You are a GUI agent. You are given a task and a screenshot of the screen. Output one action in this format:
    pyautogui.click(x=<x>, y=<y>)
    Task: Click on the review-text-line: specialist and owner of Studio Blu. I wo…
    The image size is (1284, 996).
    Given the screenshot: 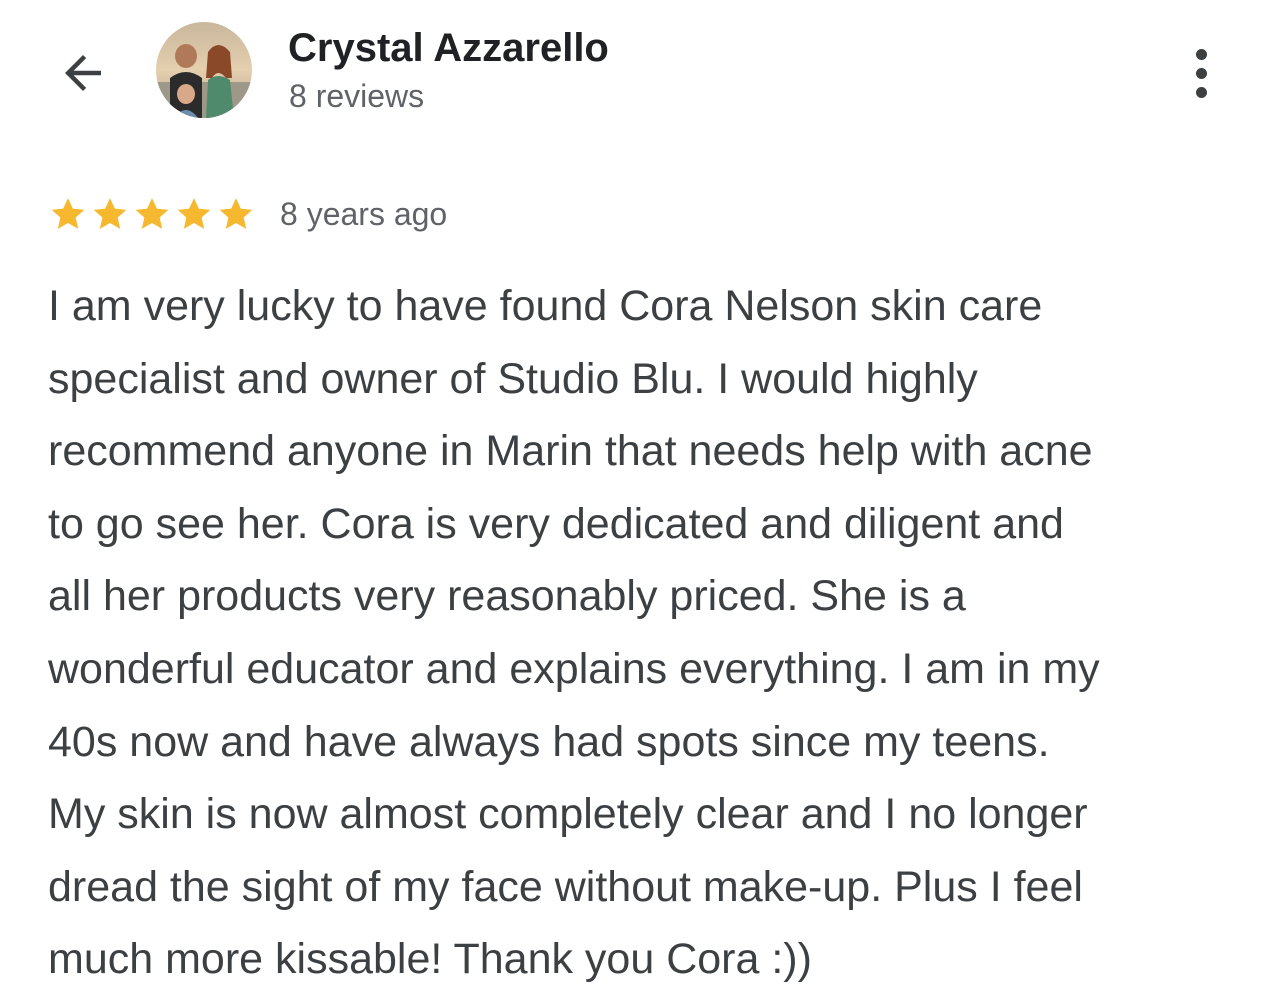 What is the action you would take?
    pyautogui.click(x=513, y=378)
    